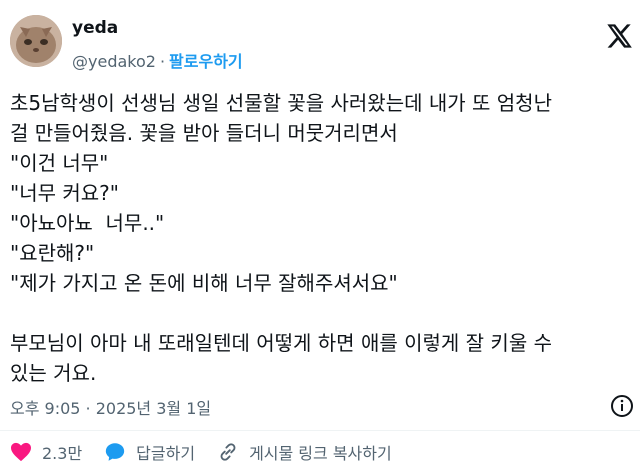  Describe the element at coordinates (212, 452) in the screenshot. I see `action-bar: 2.3만 답글하기 게시물 링크 복사하기` at that location.